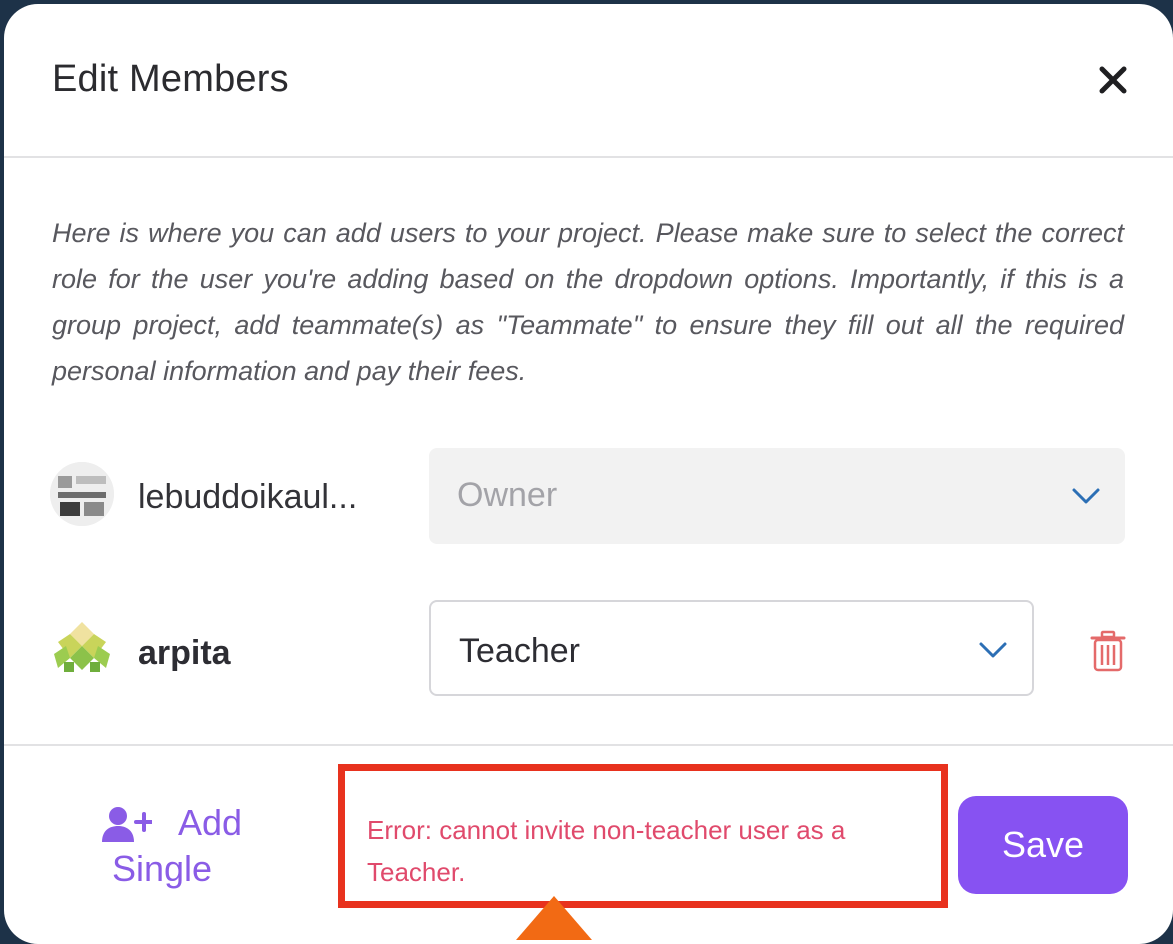 This screenshot has height=944, width=1173. What do you see at coordinates (519, 651) in the screenshot?
I see `role-select-value: Teacher` at bounding box center [519, 651].